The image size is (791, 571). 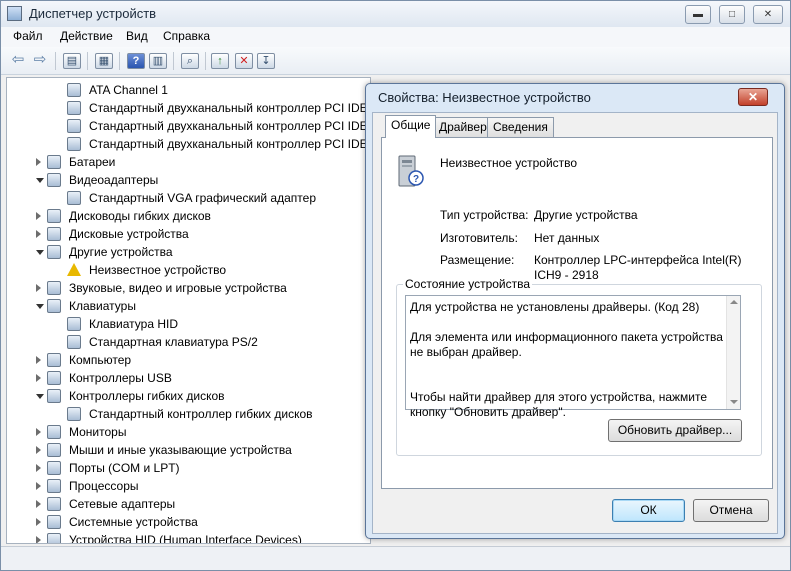 I want to click on status-scrollbar, so click(x=733, y=352).